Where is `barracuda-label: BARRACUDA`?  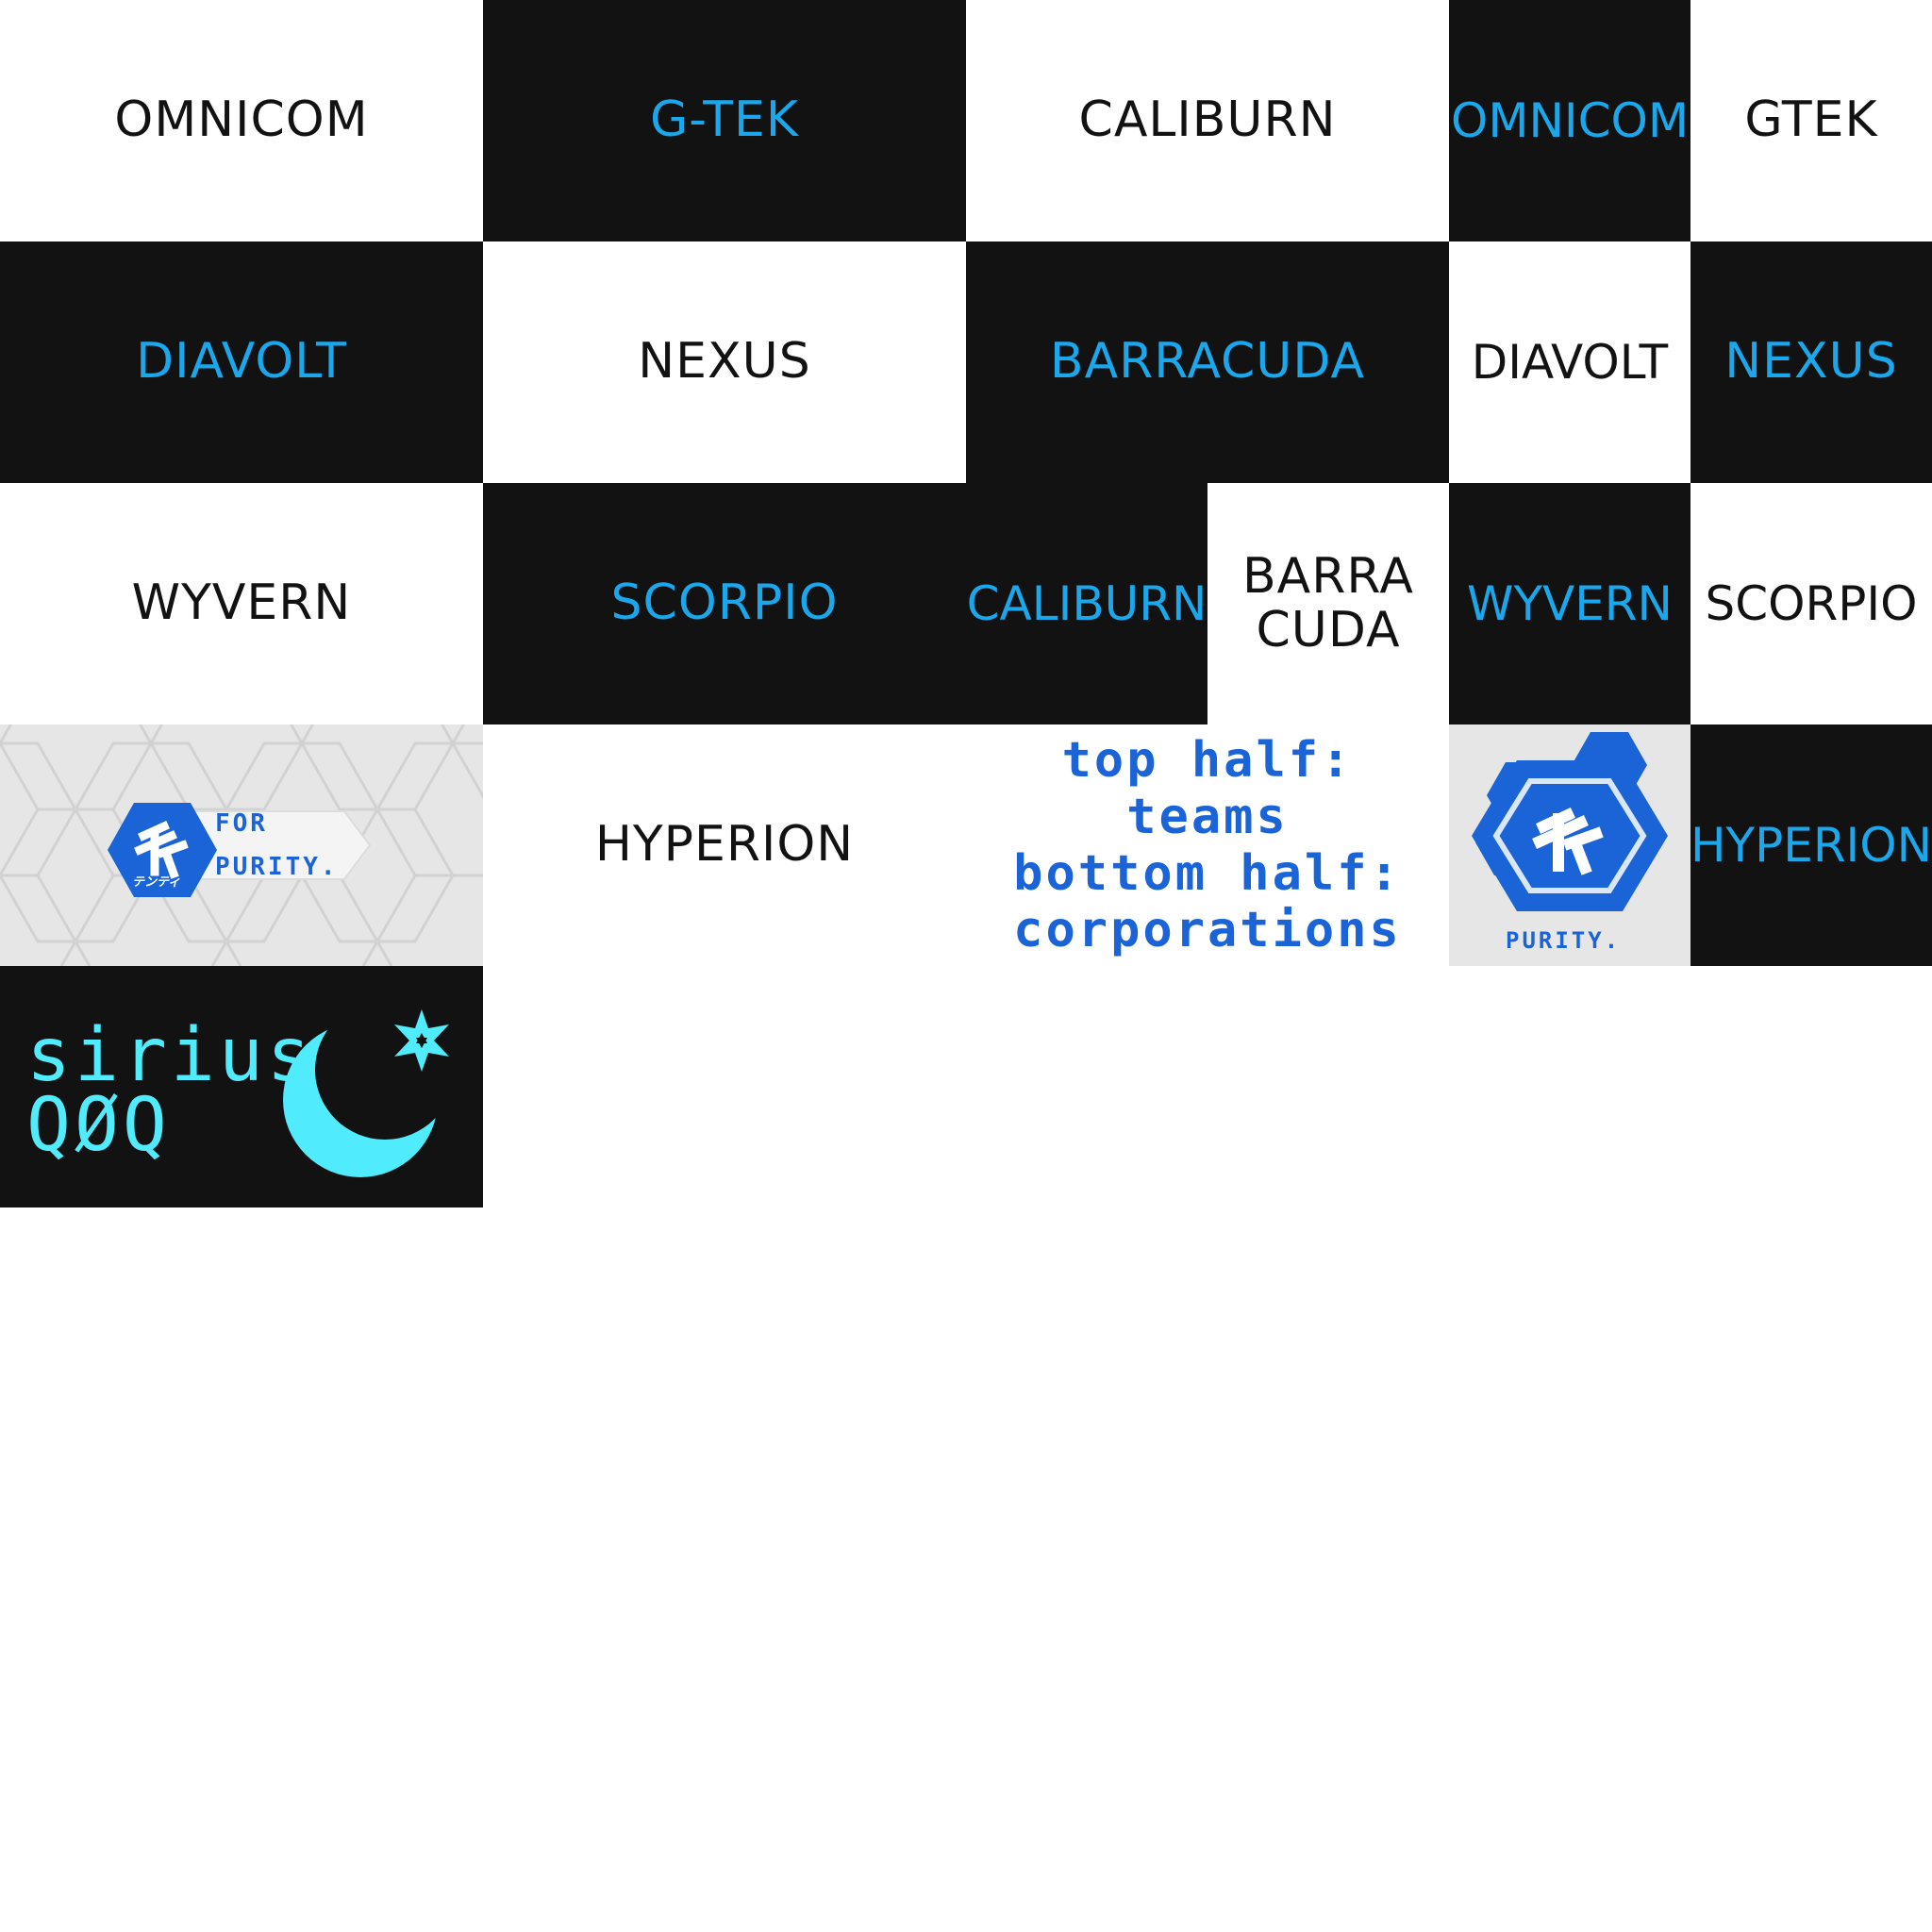 barracuda-label: BARRACUDA is located at coordinates (1207, 362).